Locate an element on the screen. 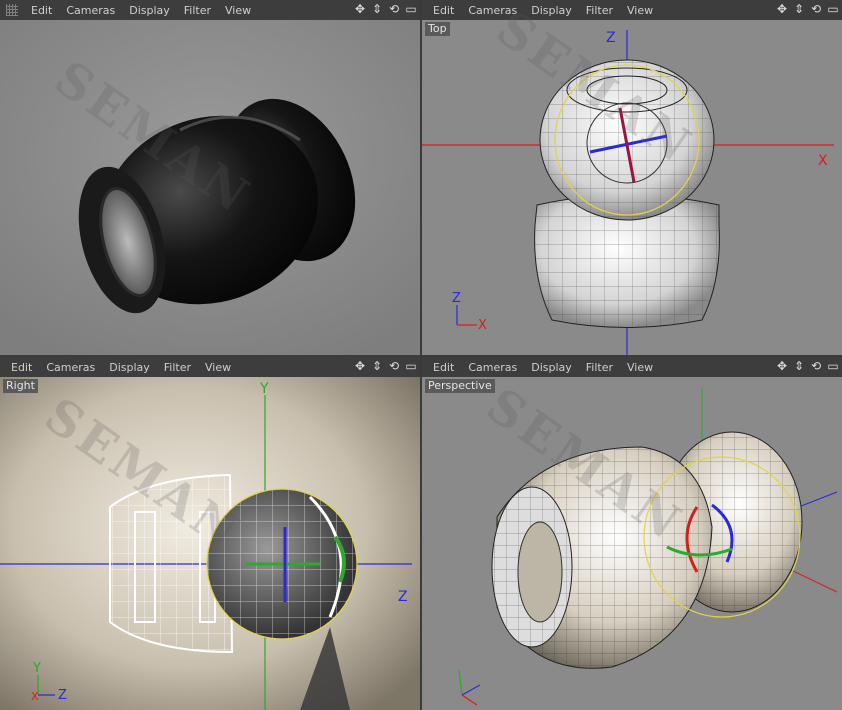  viewport-label: Perspective is located at coordinates (460, 386).